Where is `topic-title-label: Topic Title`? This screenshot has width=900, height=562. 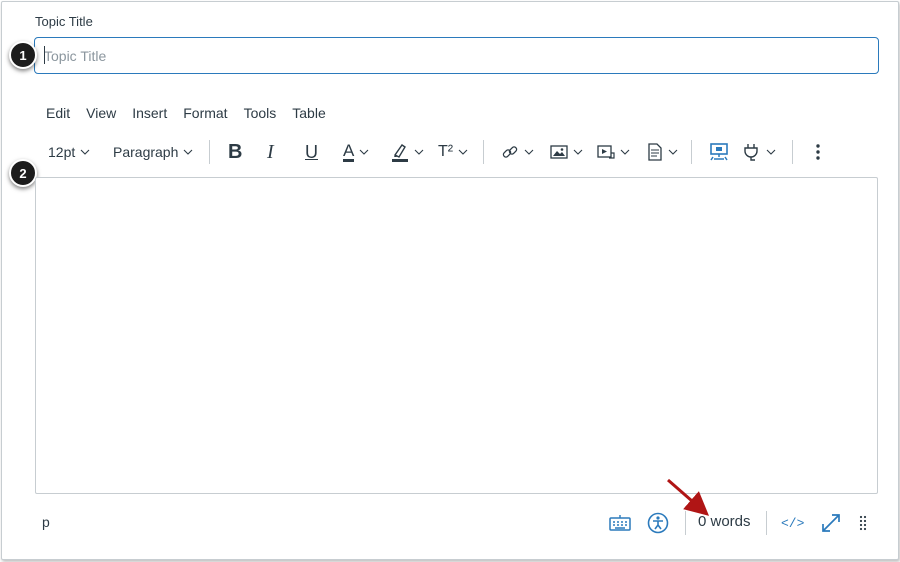
topic-title-label: Topic Title is located at coordinates (64, 21).